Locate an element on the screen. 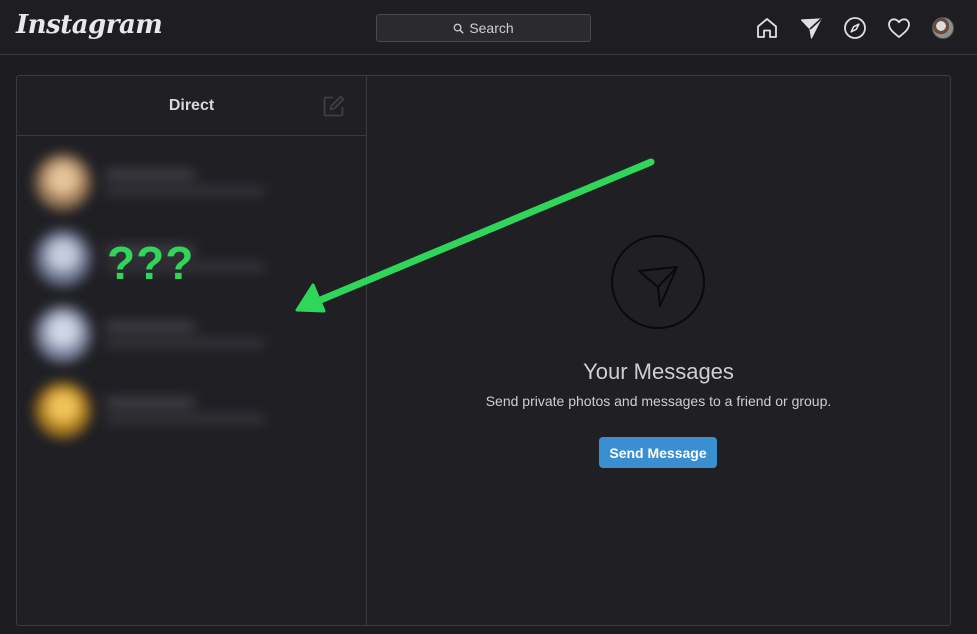 Image resolution: width=977 pixels, height=634 pixels. profile-avatar is located at coordinates (942, 28).